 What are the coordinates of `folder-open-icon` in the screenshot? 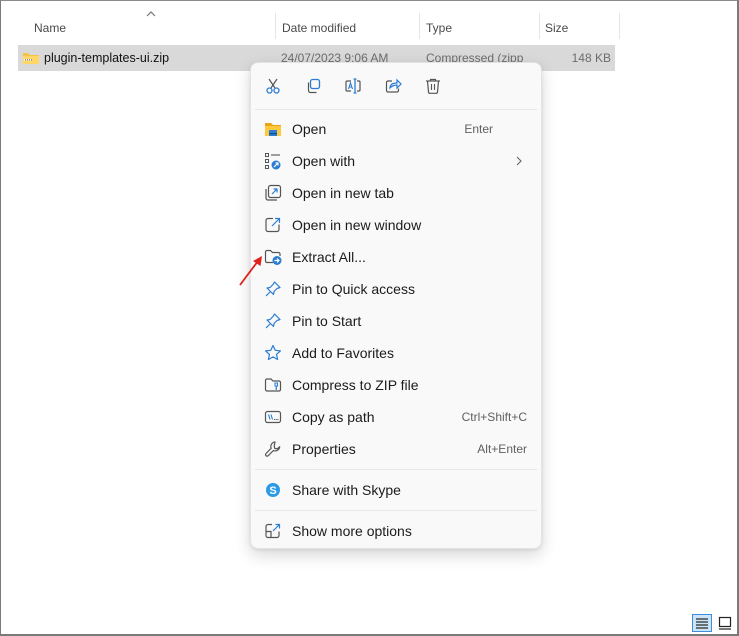 It's located at (273, 129).